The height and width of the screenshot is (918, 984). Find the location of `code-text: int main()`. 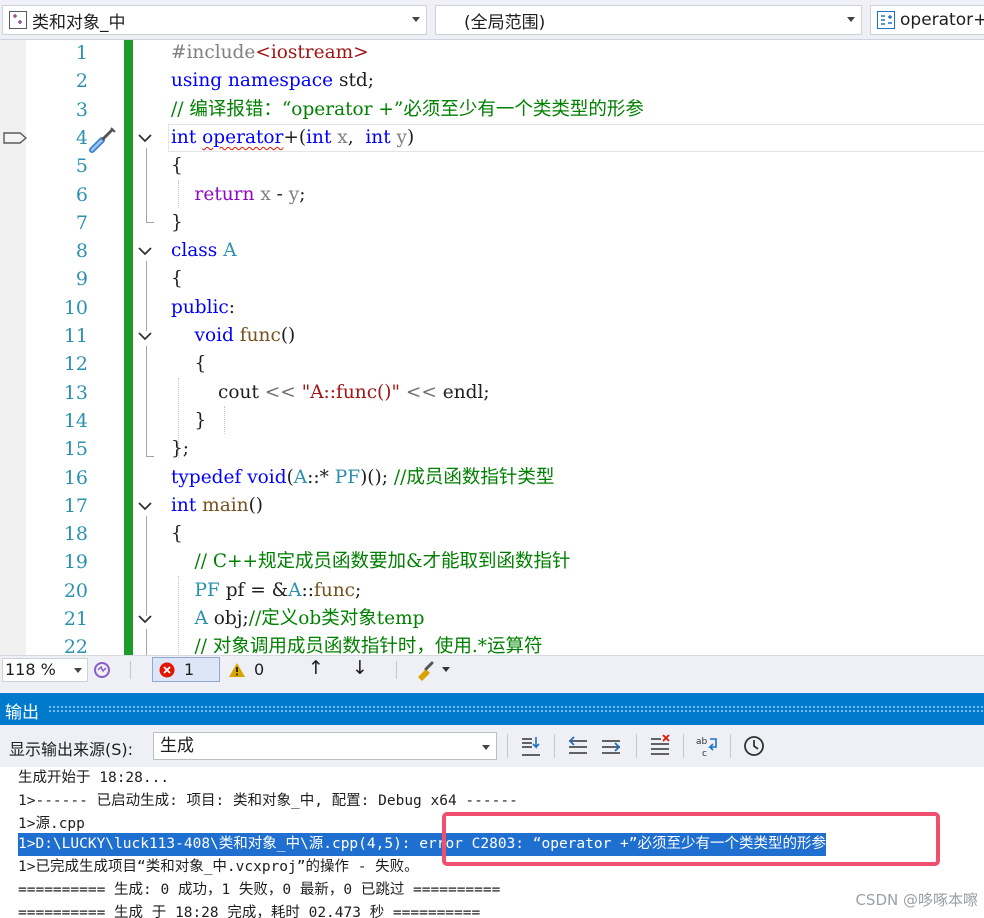

code-text: int main() is located at coordinates (217, 506).